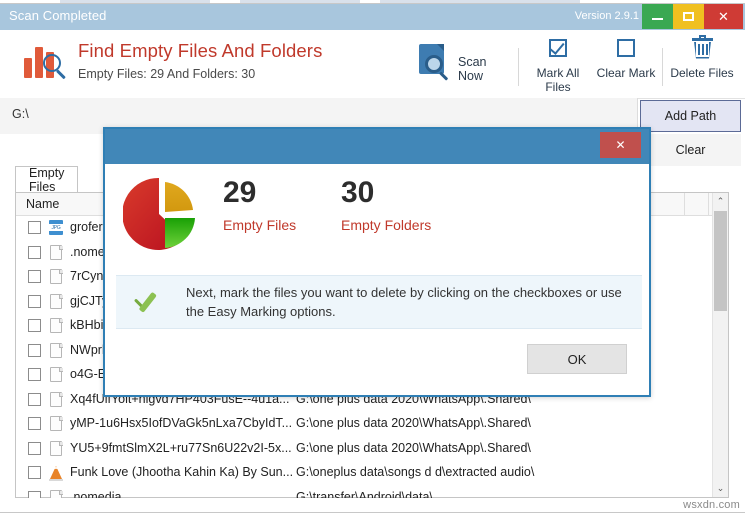 This screenshot has width=745, height=520. Describe the element at coordinates (626, 73) in the screenshot. I see `clear-mark-label: Clear Mark` at that location.